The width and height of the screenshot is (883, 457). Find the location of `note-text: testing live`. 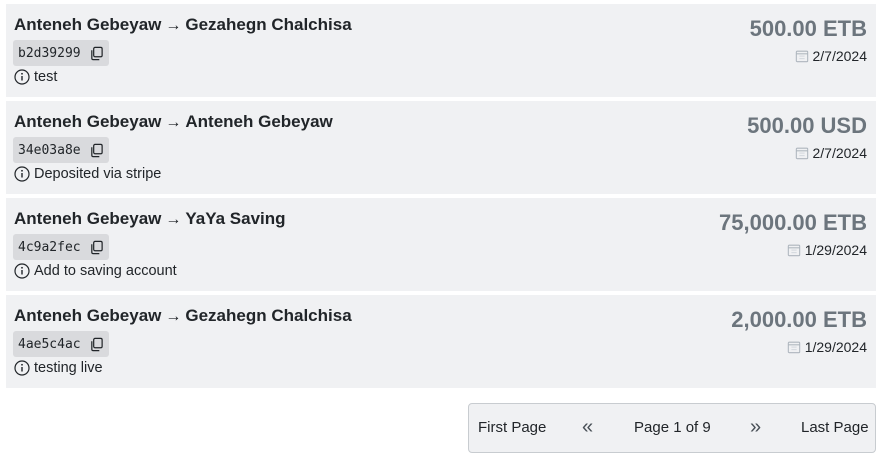

note-text: testing live is located at coordinates (68, 368).